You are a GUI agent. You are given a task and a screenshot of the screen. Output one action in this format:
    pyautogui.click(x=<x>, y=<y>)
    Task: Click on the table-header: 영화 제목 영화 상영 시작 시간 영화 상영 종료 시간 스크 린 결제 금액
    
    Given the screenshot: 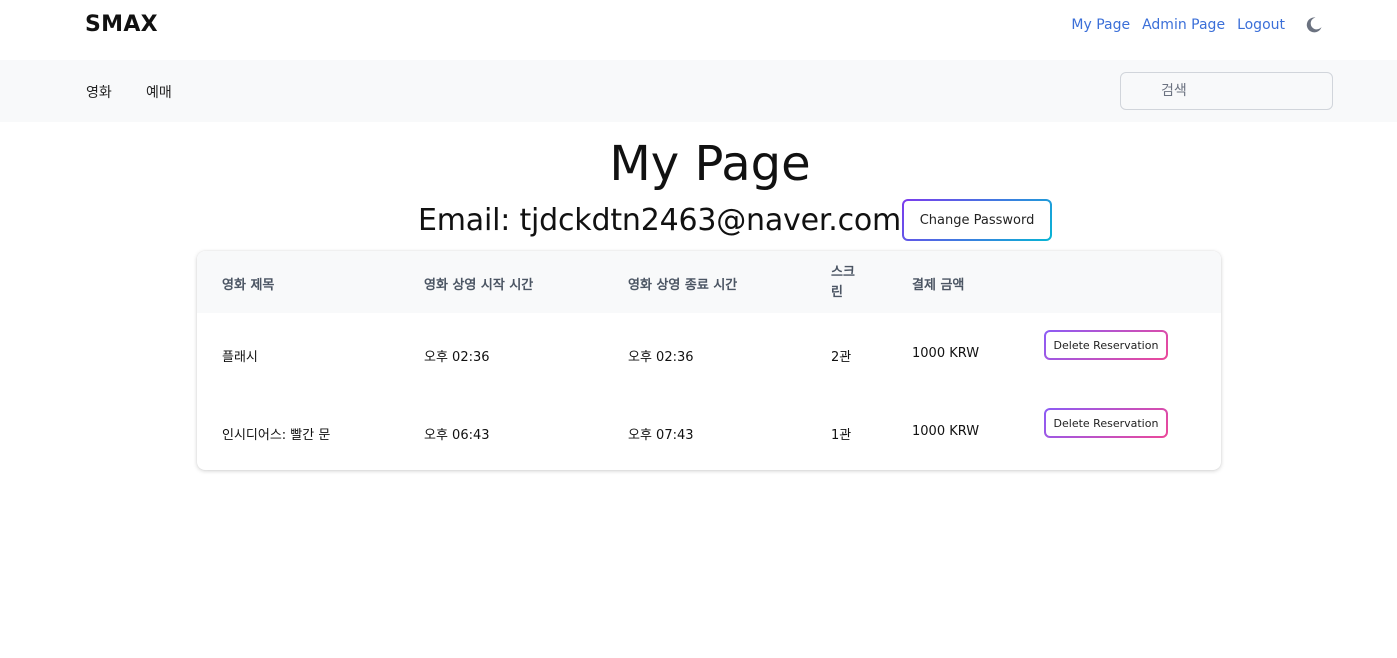 What is the action you would take?
    pyautogui.click(x=709, y=282)
    